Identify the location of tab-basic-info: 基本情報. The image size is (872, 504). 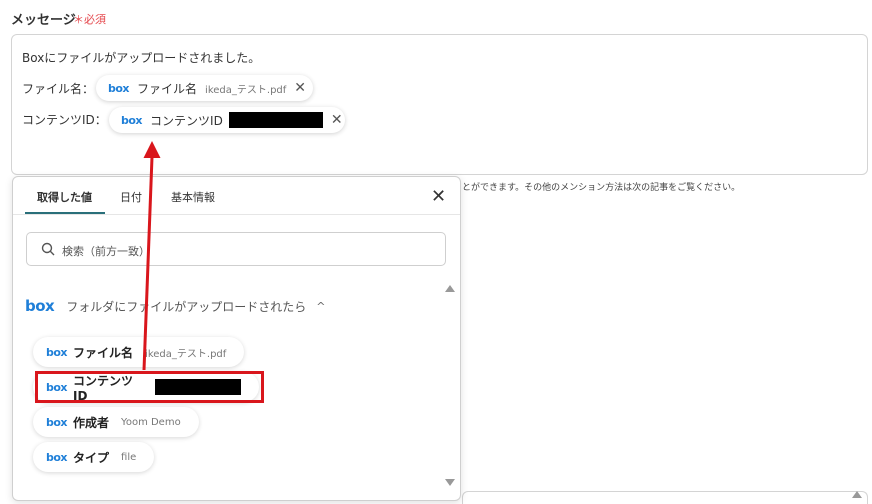
(193, 197).